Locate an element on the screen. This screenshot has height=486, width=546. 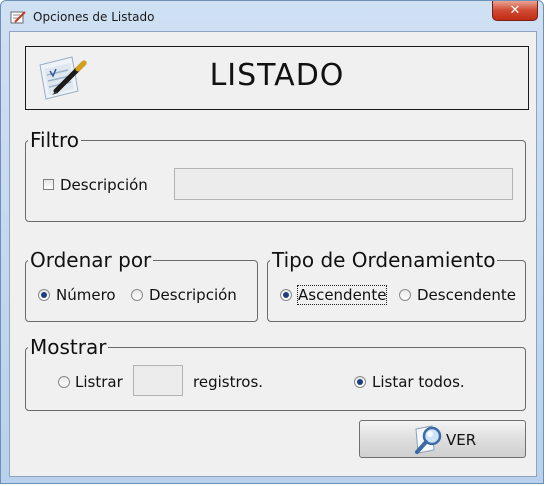
ascendente-radio is located at coordinates (286, 295).